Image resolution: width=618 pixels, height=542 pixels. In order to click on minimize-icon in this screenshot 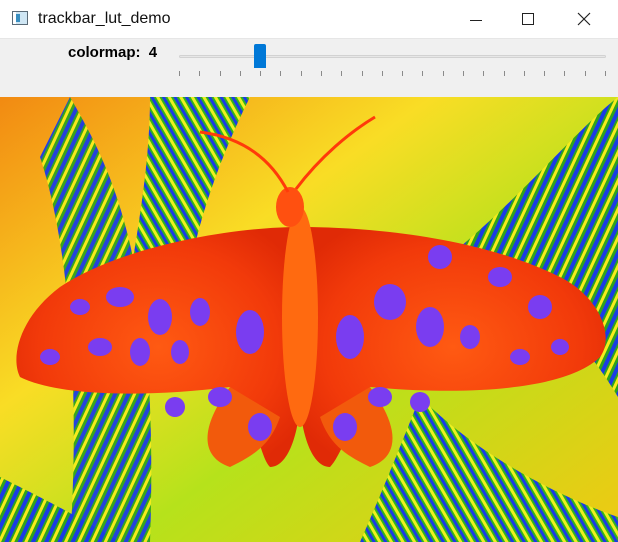, I will do `click(476, 20)`.